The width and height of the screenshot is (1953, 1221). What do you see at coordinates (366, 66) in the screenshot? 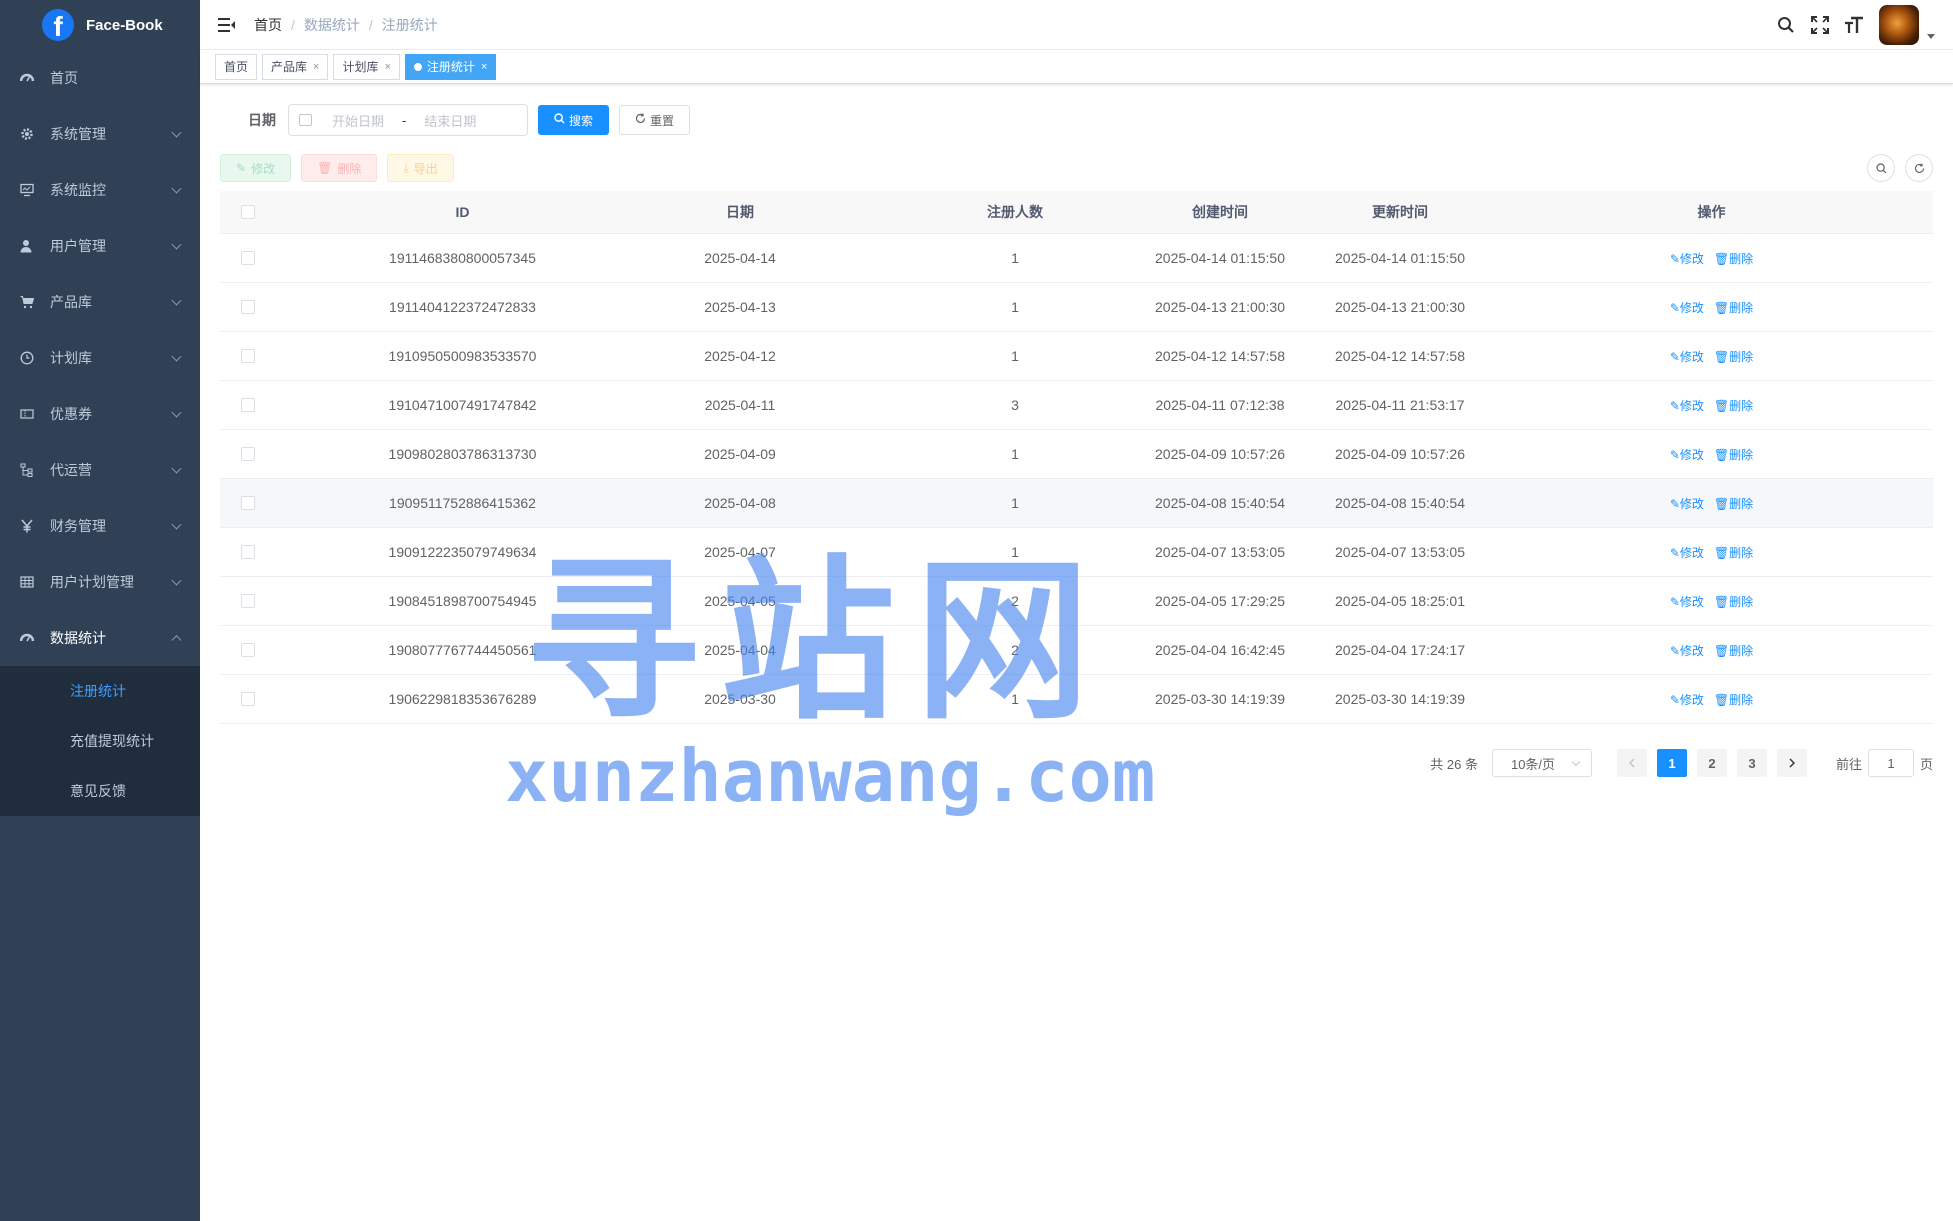
I see `tag-tab: 计划库 ×` at bounding box center [366, 66].